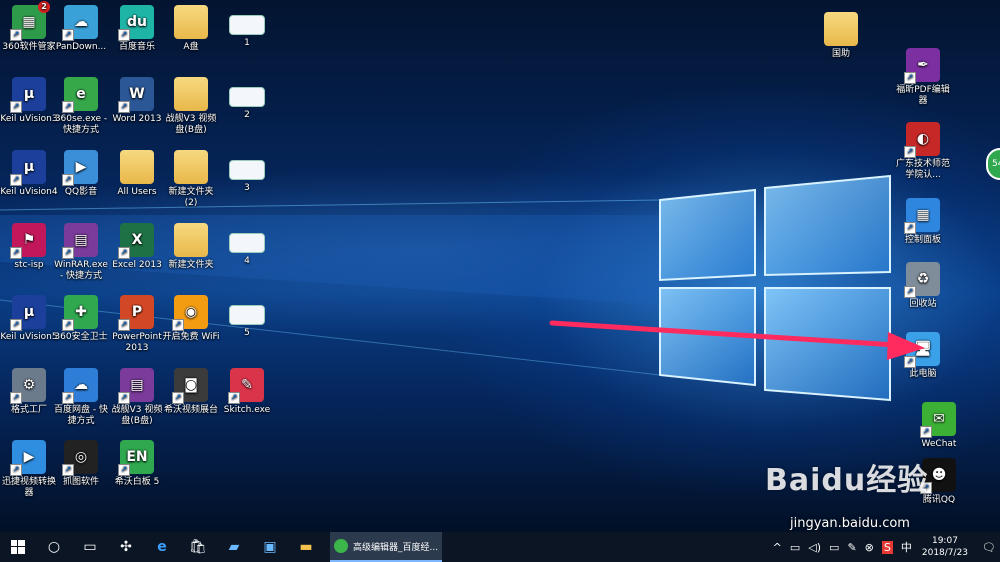 The image size is (1000, 562). I want to click on network-icon: ▭, so click(795, 547).